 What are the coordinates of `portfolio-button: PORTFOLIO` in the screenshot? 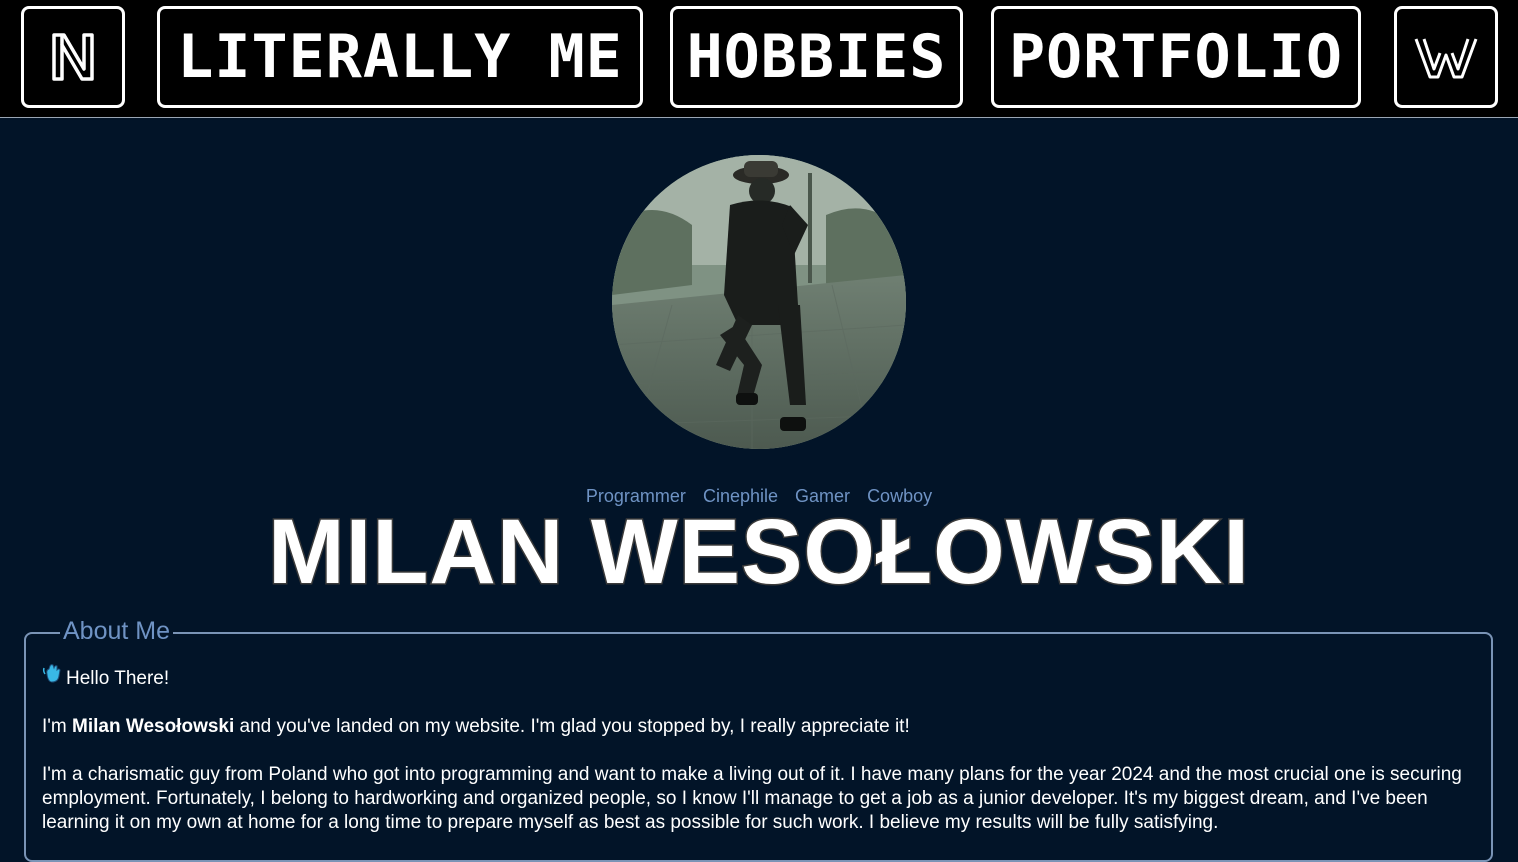 It's located at (1176, 57).